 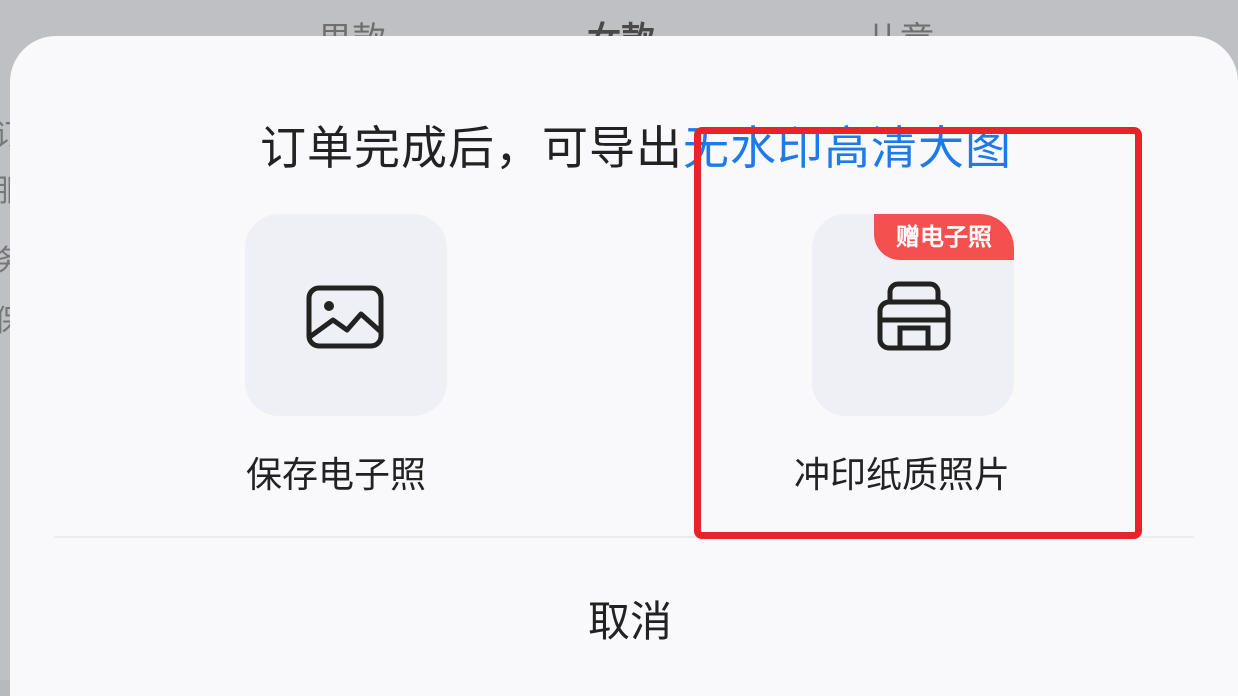 What do you see at coordinates (471, 148) in the screenshot?
I see `headline-prefix: 订单完成后，可导出` at bounding box center [471, 148].